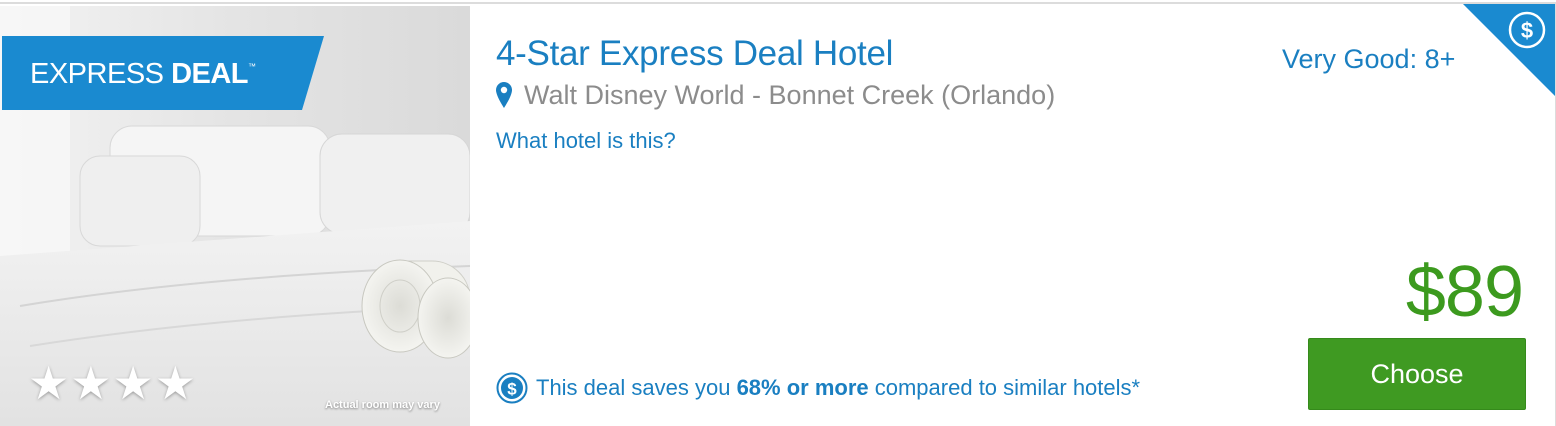 The image size is (1556, 426). I want to click on savings-prefix: This deal saves you, so click(633, 387).